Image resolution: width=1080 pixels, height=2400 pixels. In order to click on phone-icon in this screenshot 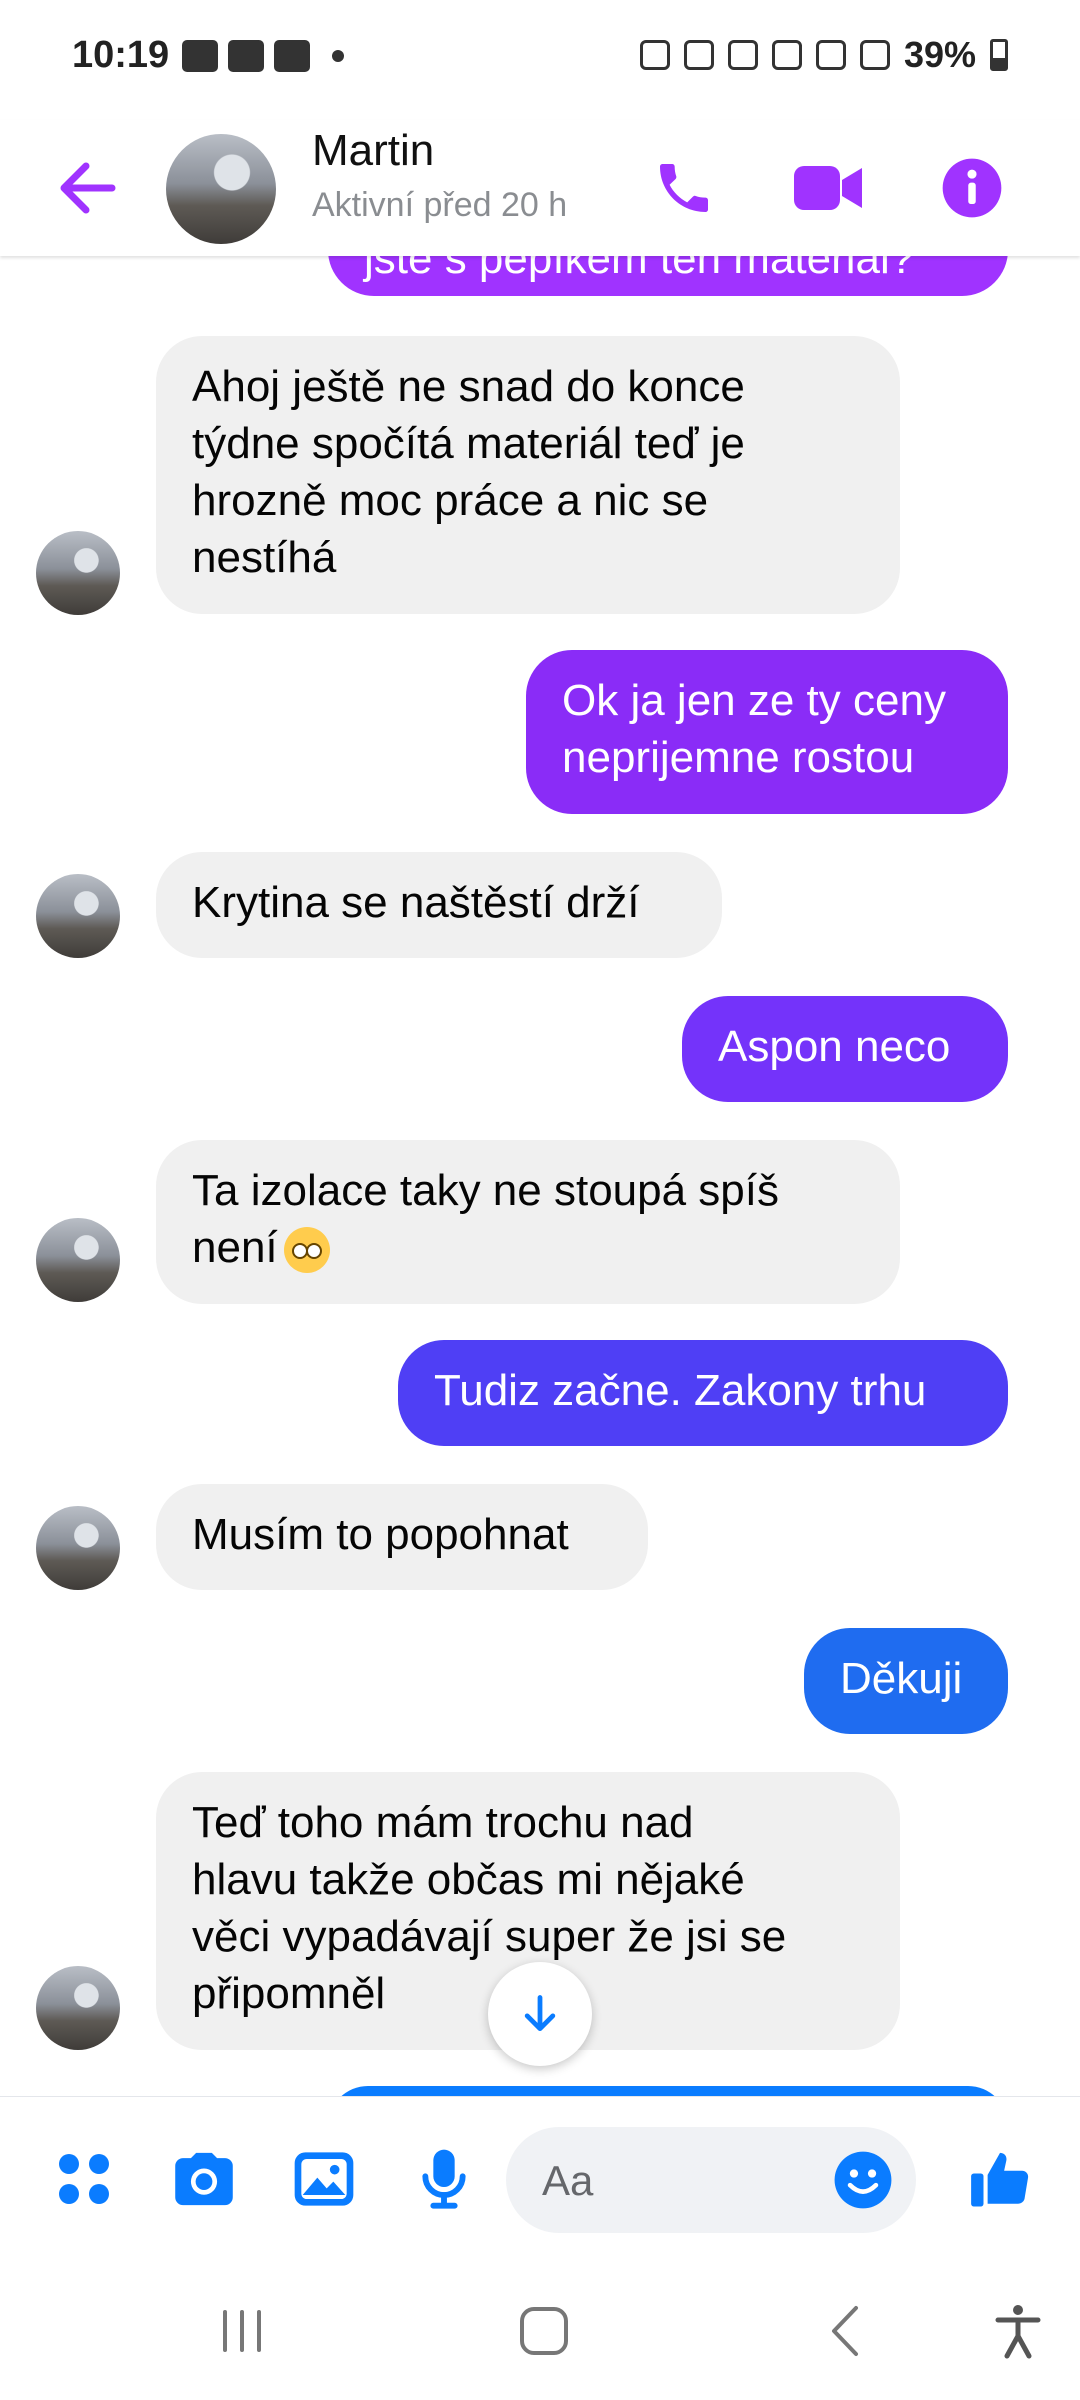, I will do `click(684, 188)`.